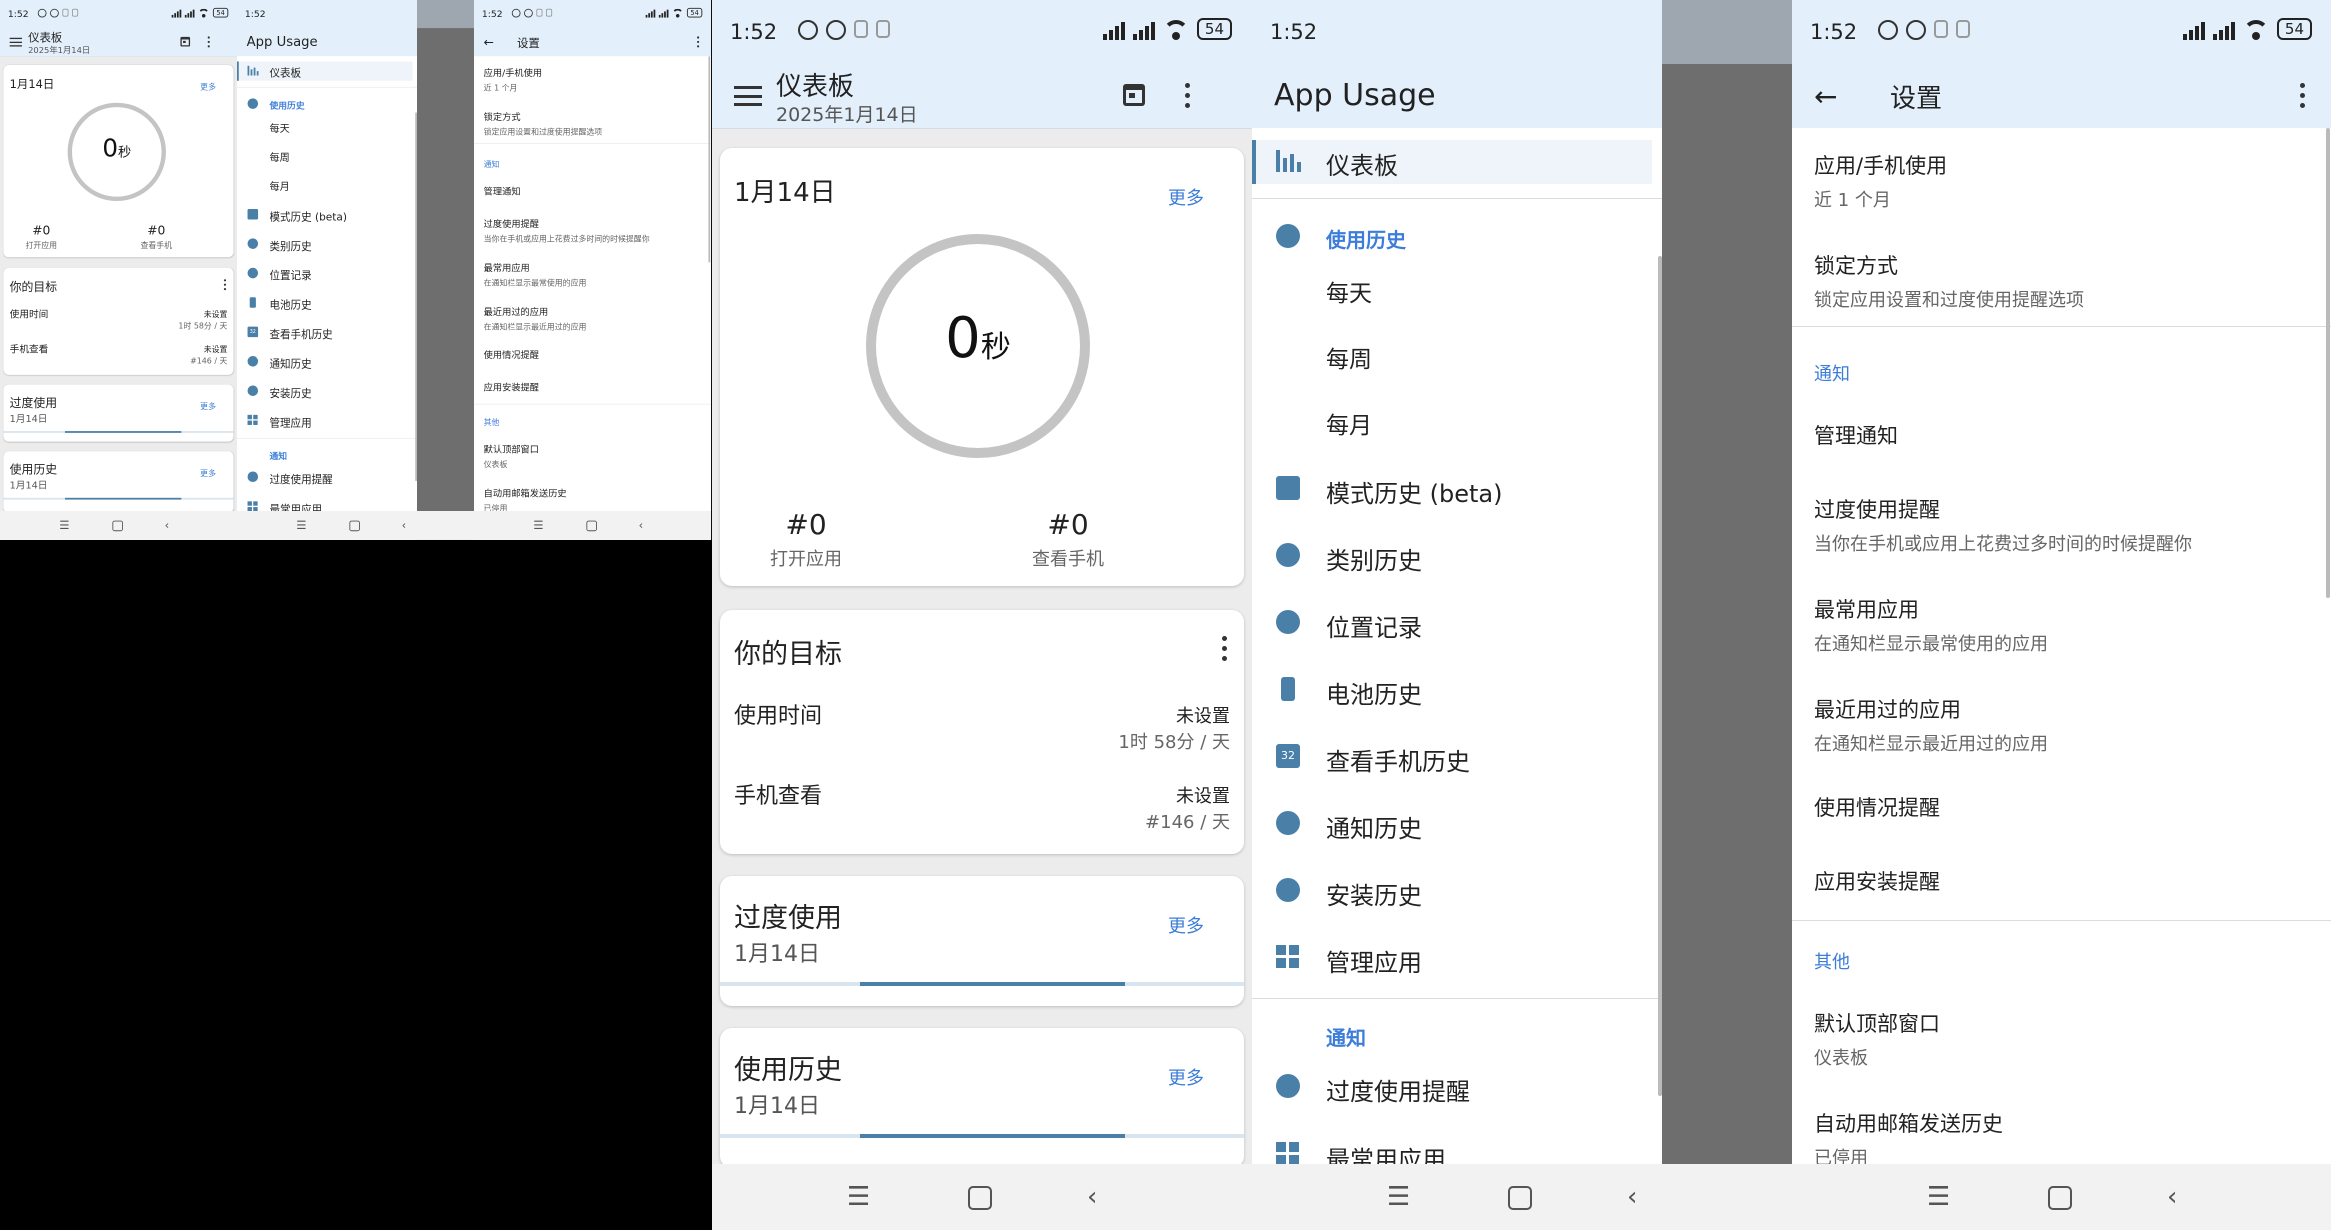 This screenshot has height=1230, width=2331. What do you see at coordinates (516, 311) in the screenshot?
I see `setting-title: 最近用过的应用` at bounding box center [516, 311].